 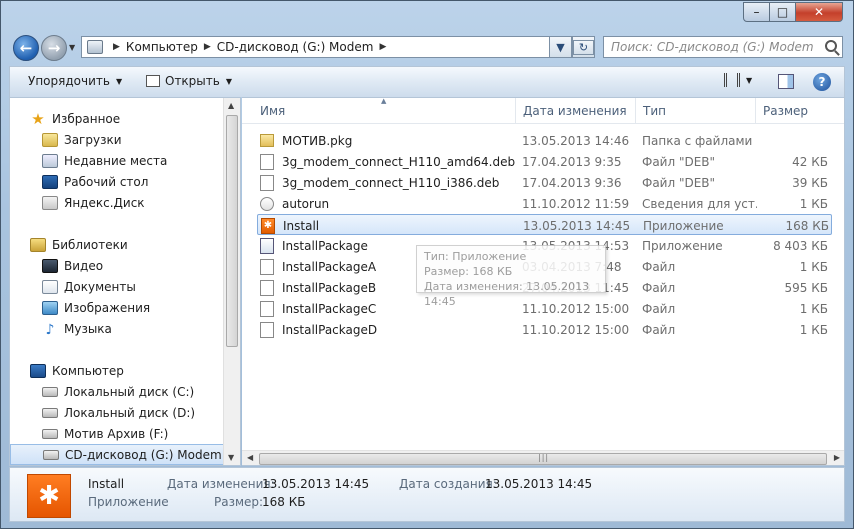 I want to click on file-type: Папка с файлами, so click(x=697, y=140).